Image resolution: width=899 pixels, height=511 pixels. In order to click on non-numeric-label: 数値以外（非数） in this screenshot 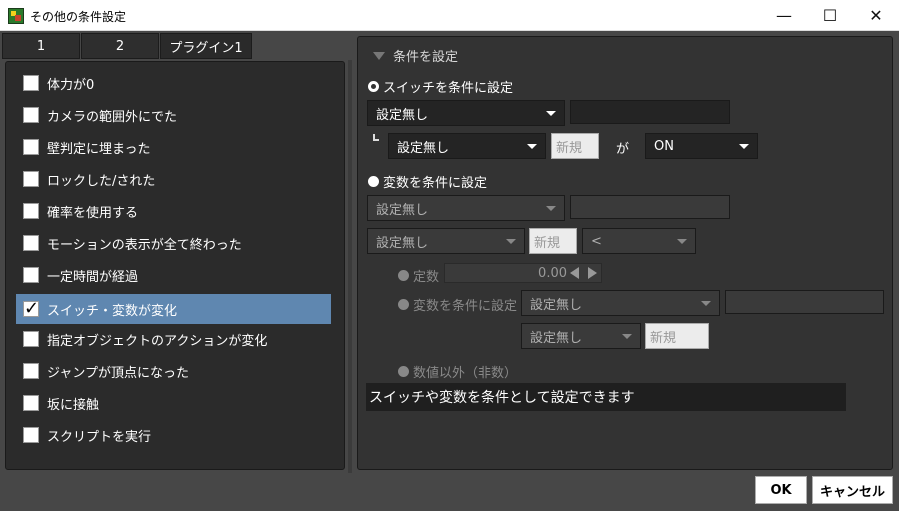, I will do `click(465, 373)`.